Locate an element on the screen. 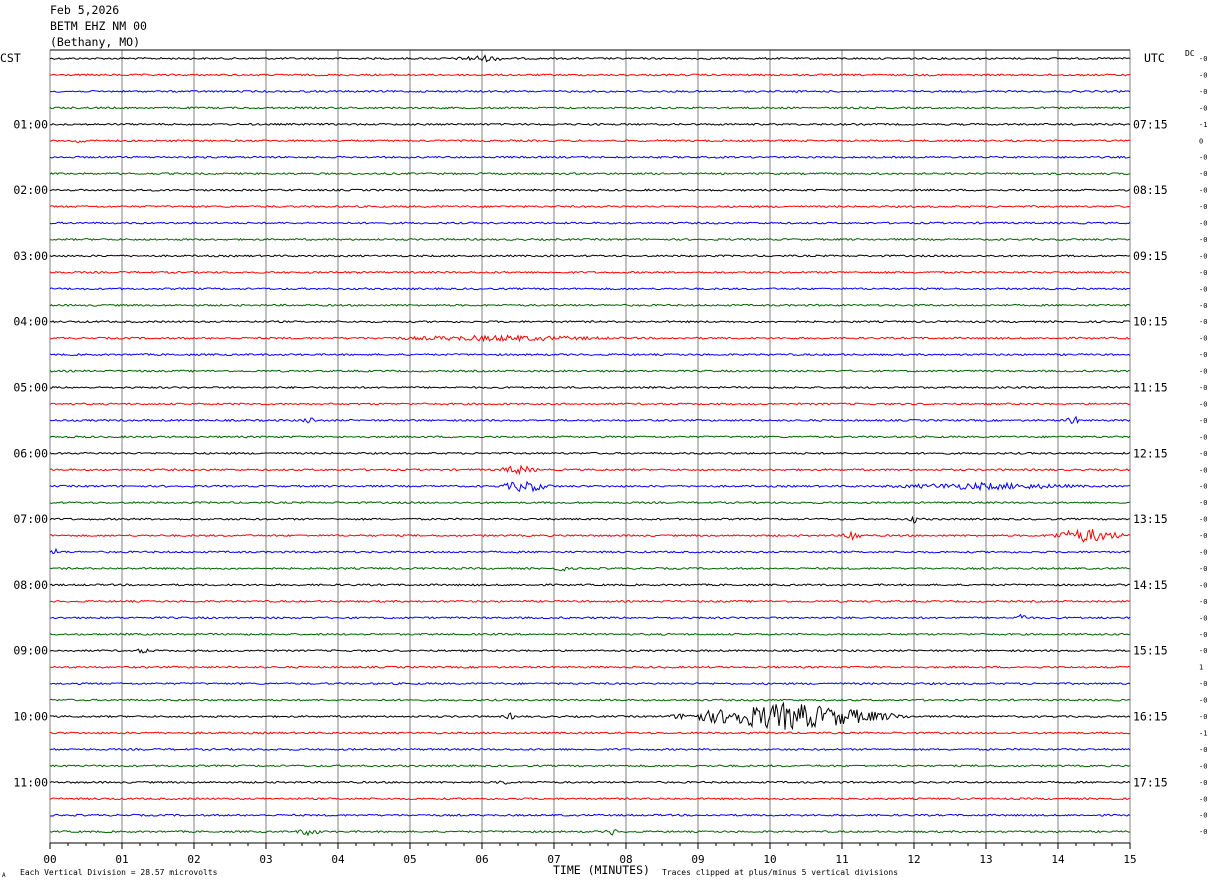  dc-offset-10: -0 is located at coordinates (1203, 224).